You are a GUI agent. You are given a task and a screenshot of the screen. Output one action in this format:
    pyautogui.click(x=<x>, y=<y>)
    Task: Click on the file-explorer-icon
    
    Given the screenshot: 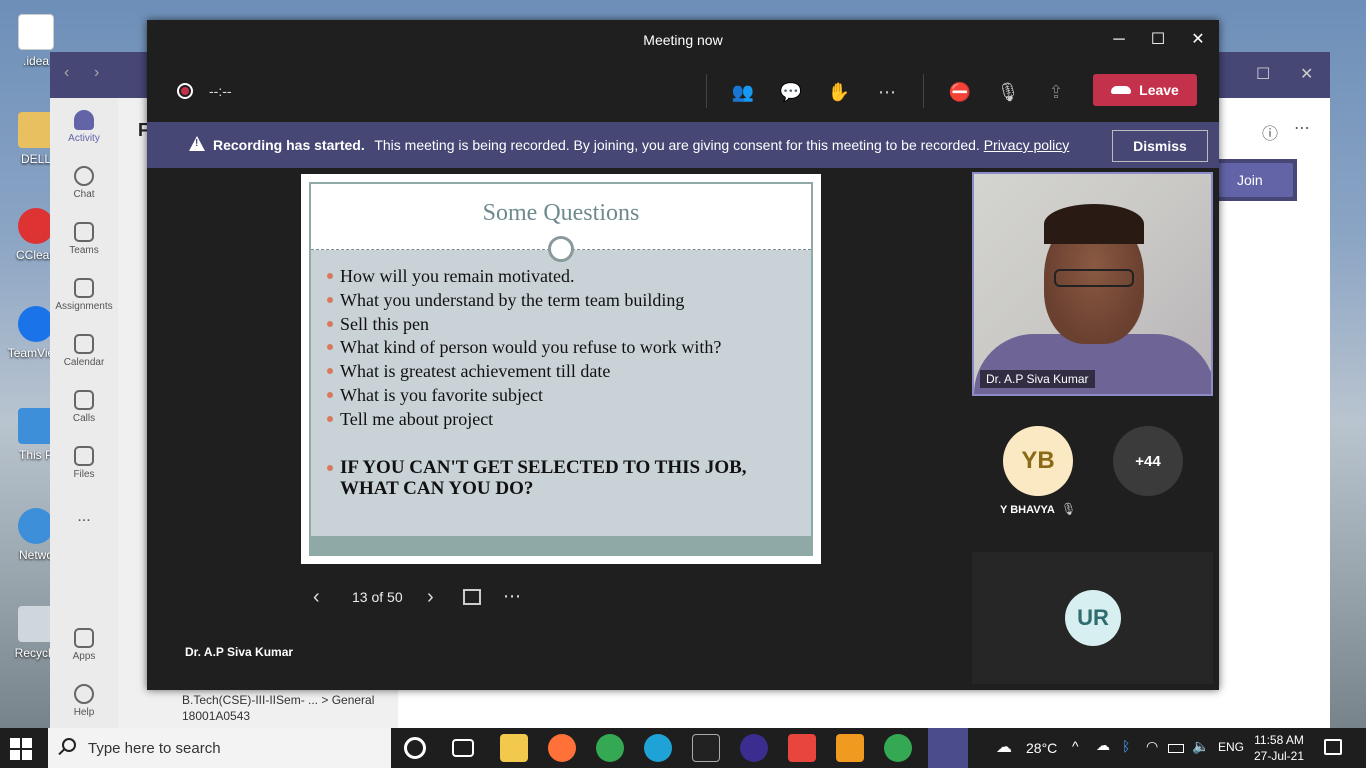 What is the action you would take?
    pyautogui.click(x=514, y=748)
    